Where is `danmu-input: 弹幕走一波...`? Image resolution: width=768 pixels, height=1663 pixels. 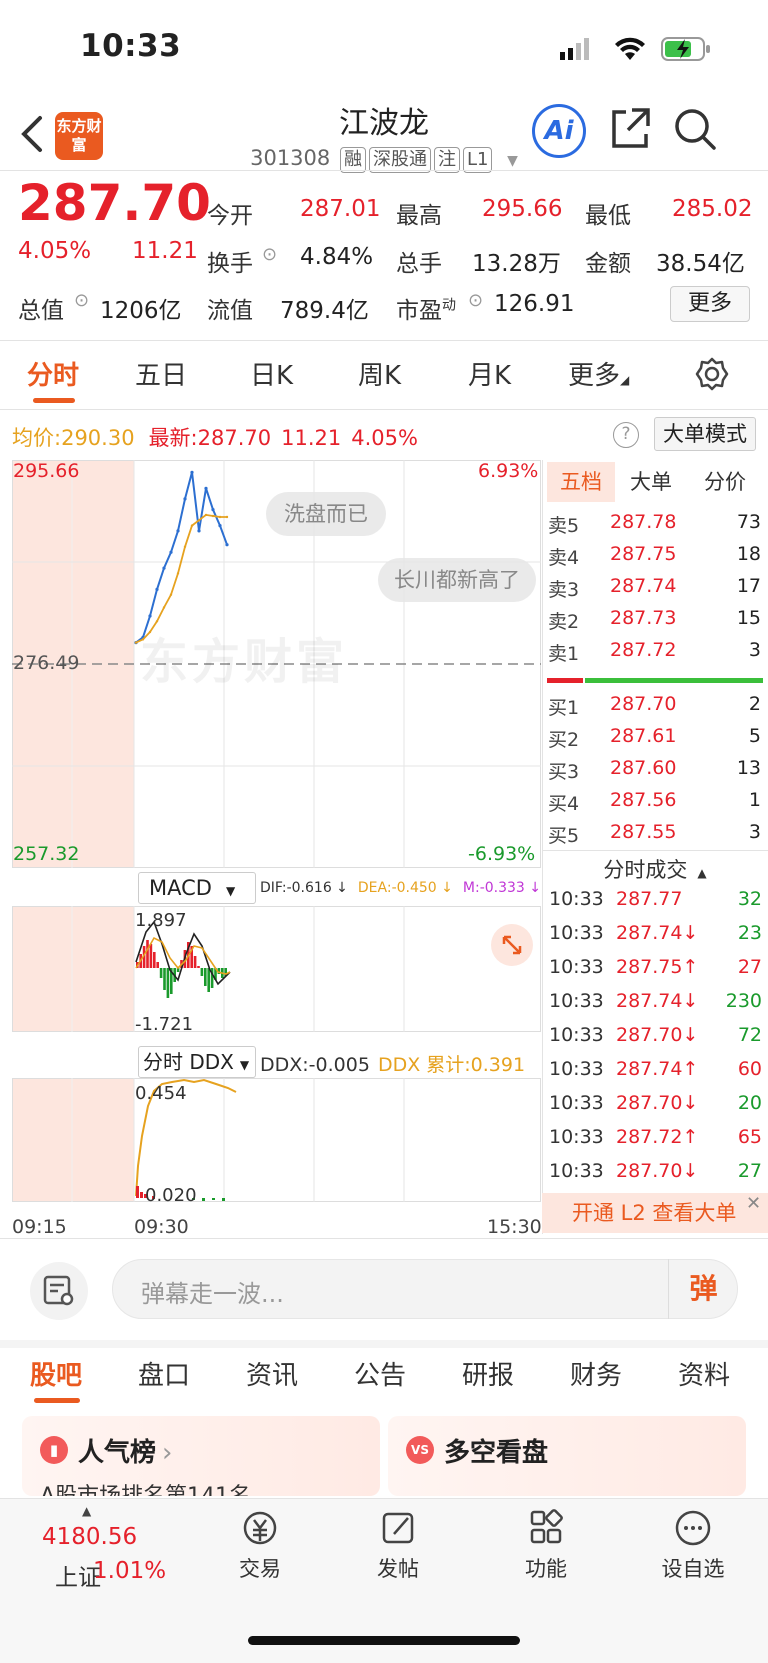
danmu-input: 弹幕走一波... is located at coordinates (425, 1289).